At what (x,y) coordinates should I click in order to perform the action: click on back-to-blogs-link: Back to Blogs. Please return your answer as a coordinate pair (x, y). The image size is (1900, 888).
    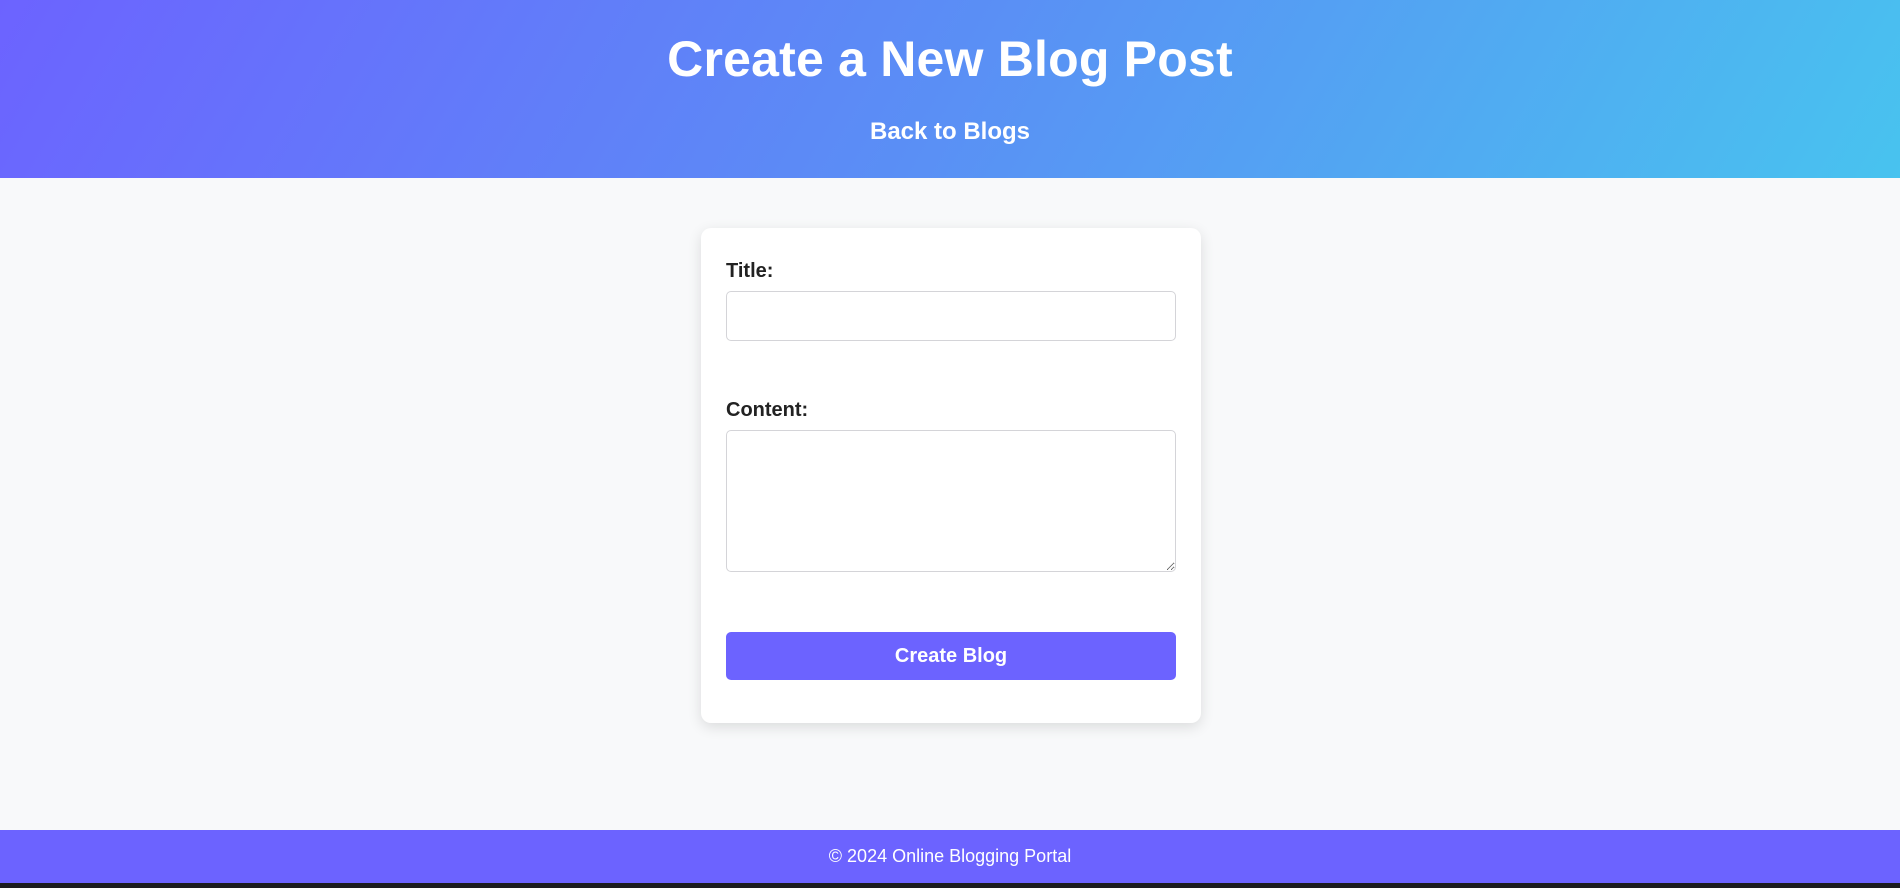
    Looking at the image, I should click on (950, 132).